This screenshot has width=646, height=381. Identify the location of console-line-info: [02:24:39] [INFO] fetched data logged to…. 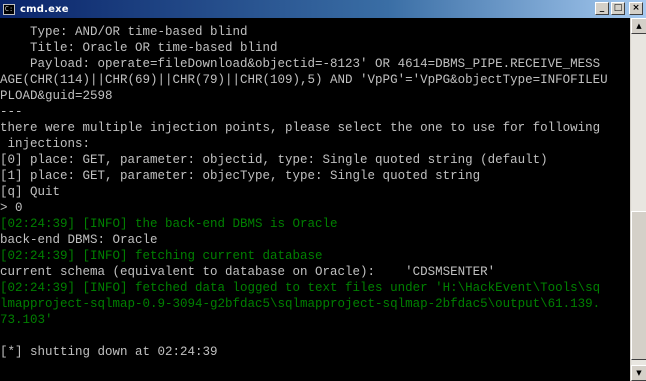
(300, 288).